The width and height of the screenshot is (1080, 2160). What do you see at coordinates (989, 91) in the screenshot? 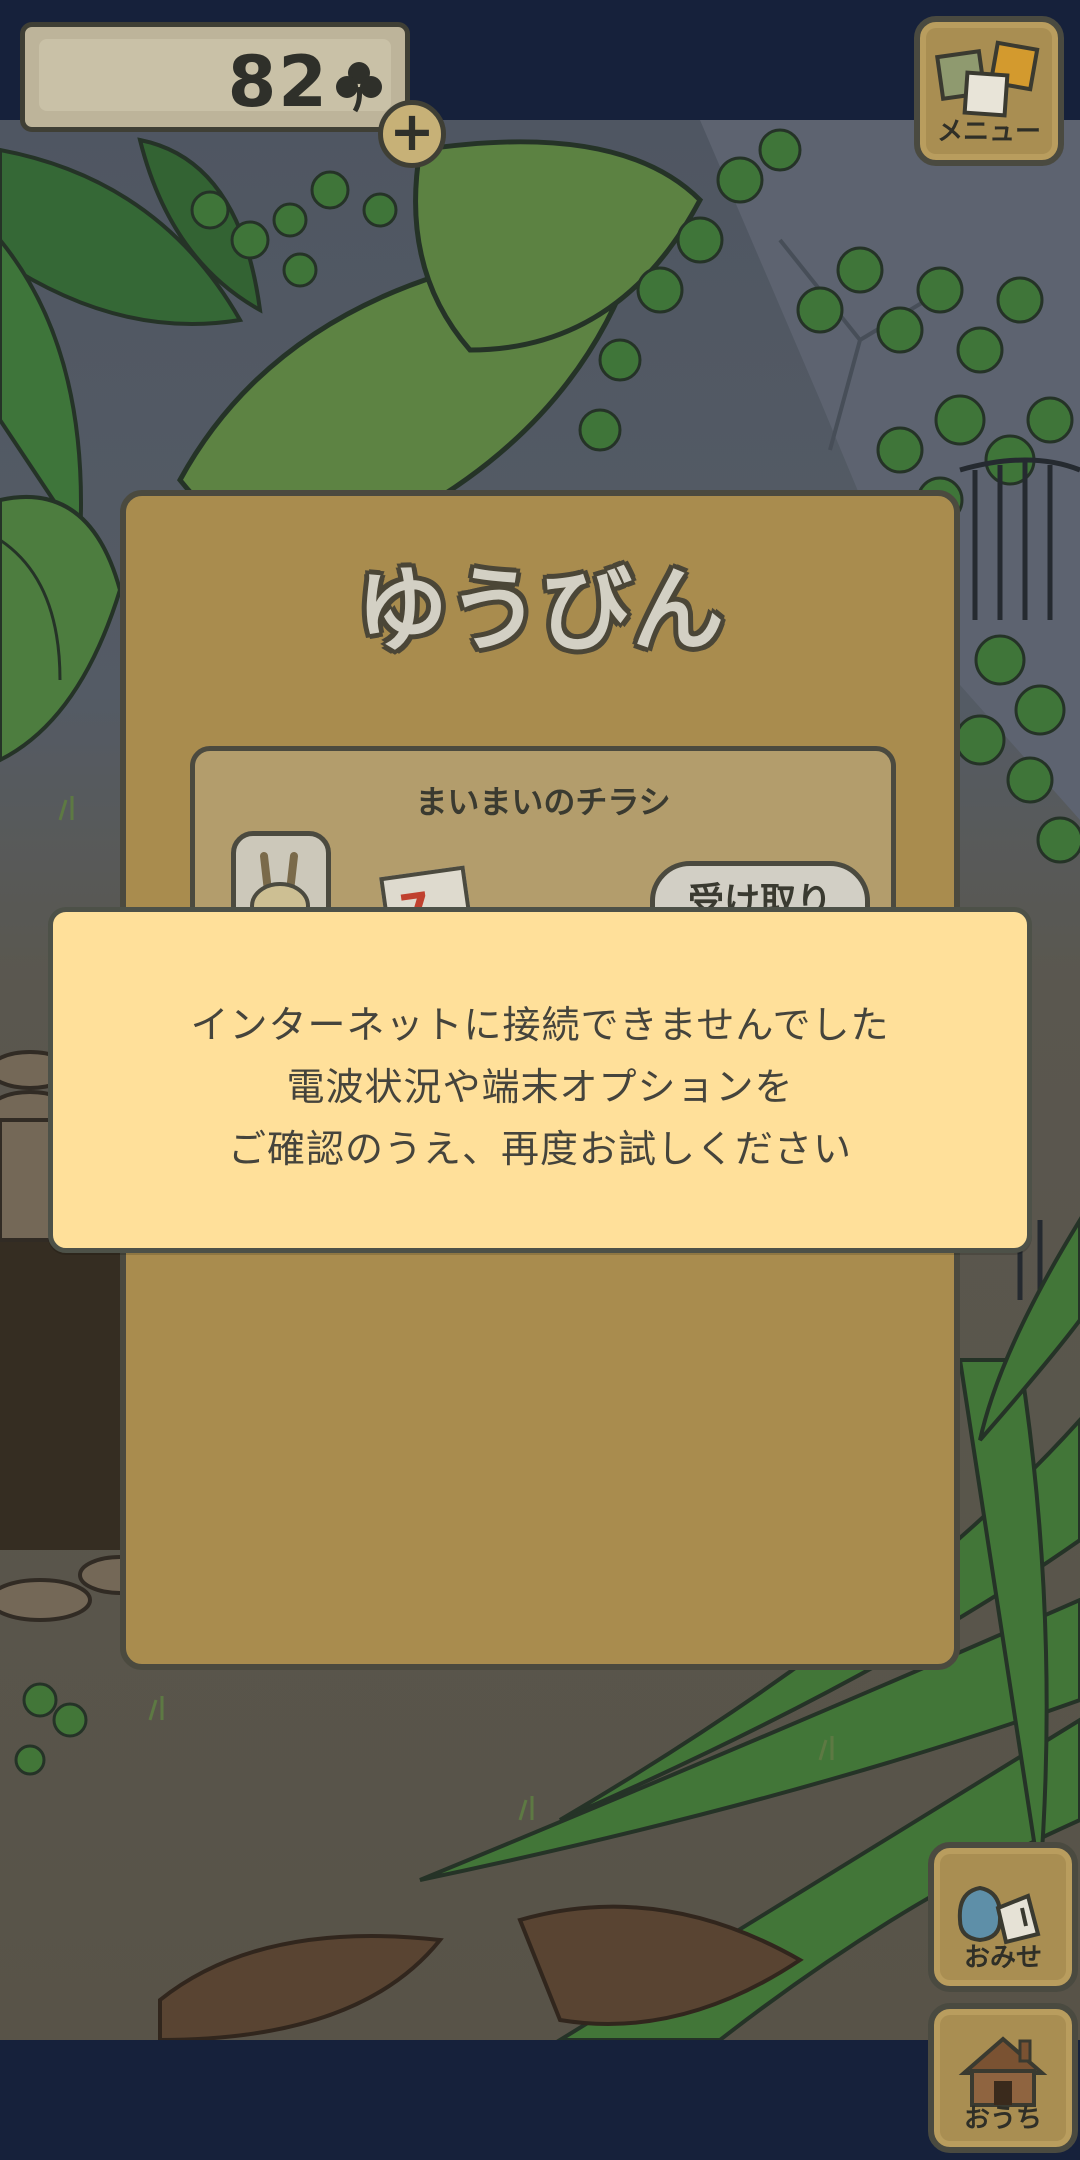
I see `menu-button: メニュー` at bounding box center [989, 91].